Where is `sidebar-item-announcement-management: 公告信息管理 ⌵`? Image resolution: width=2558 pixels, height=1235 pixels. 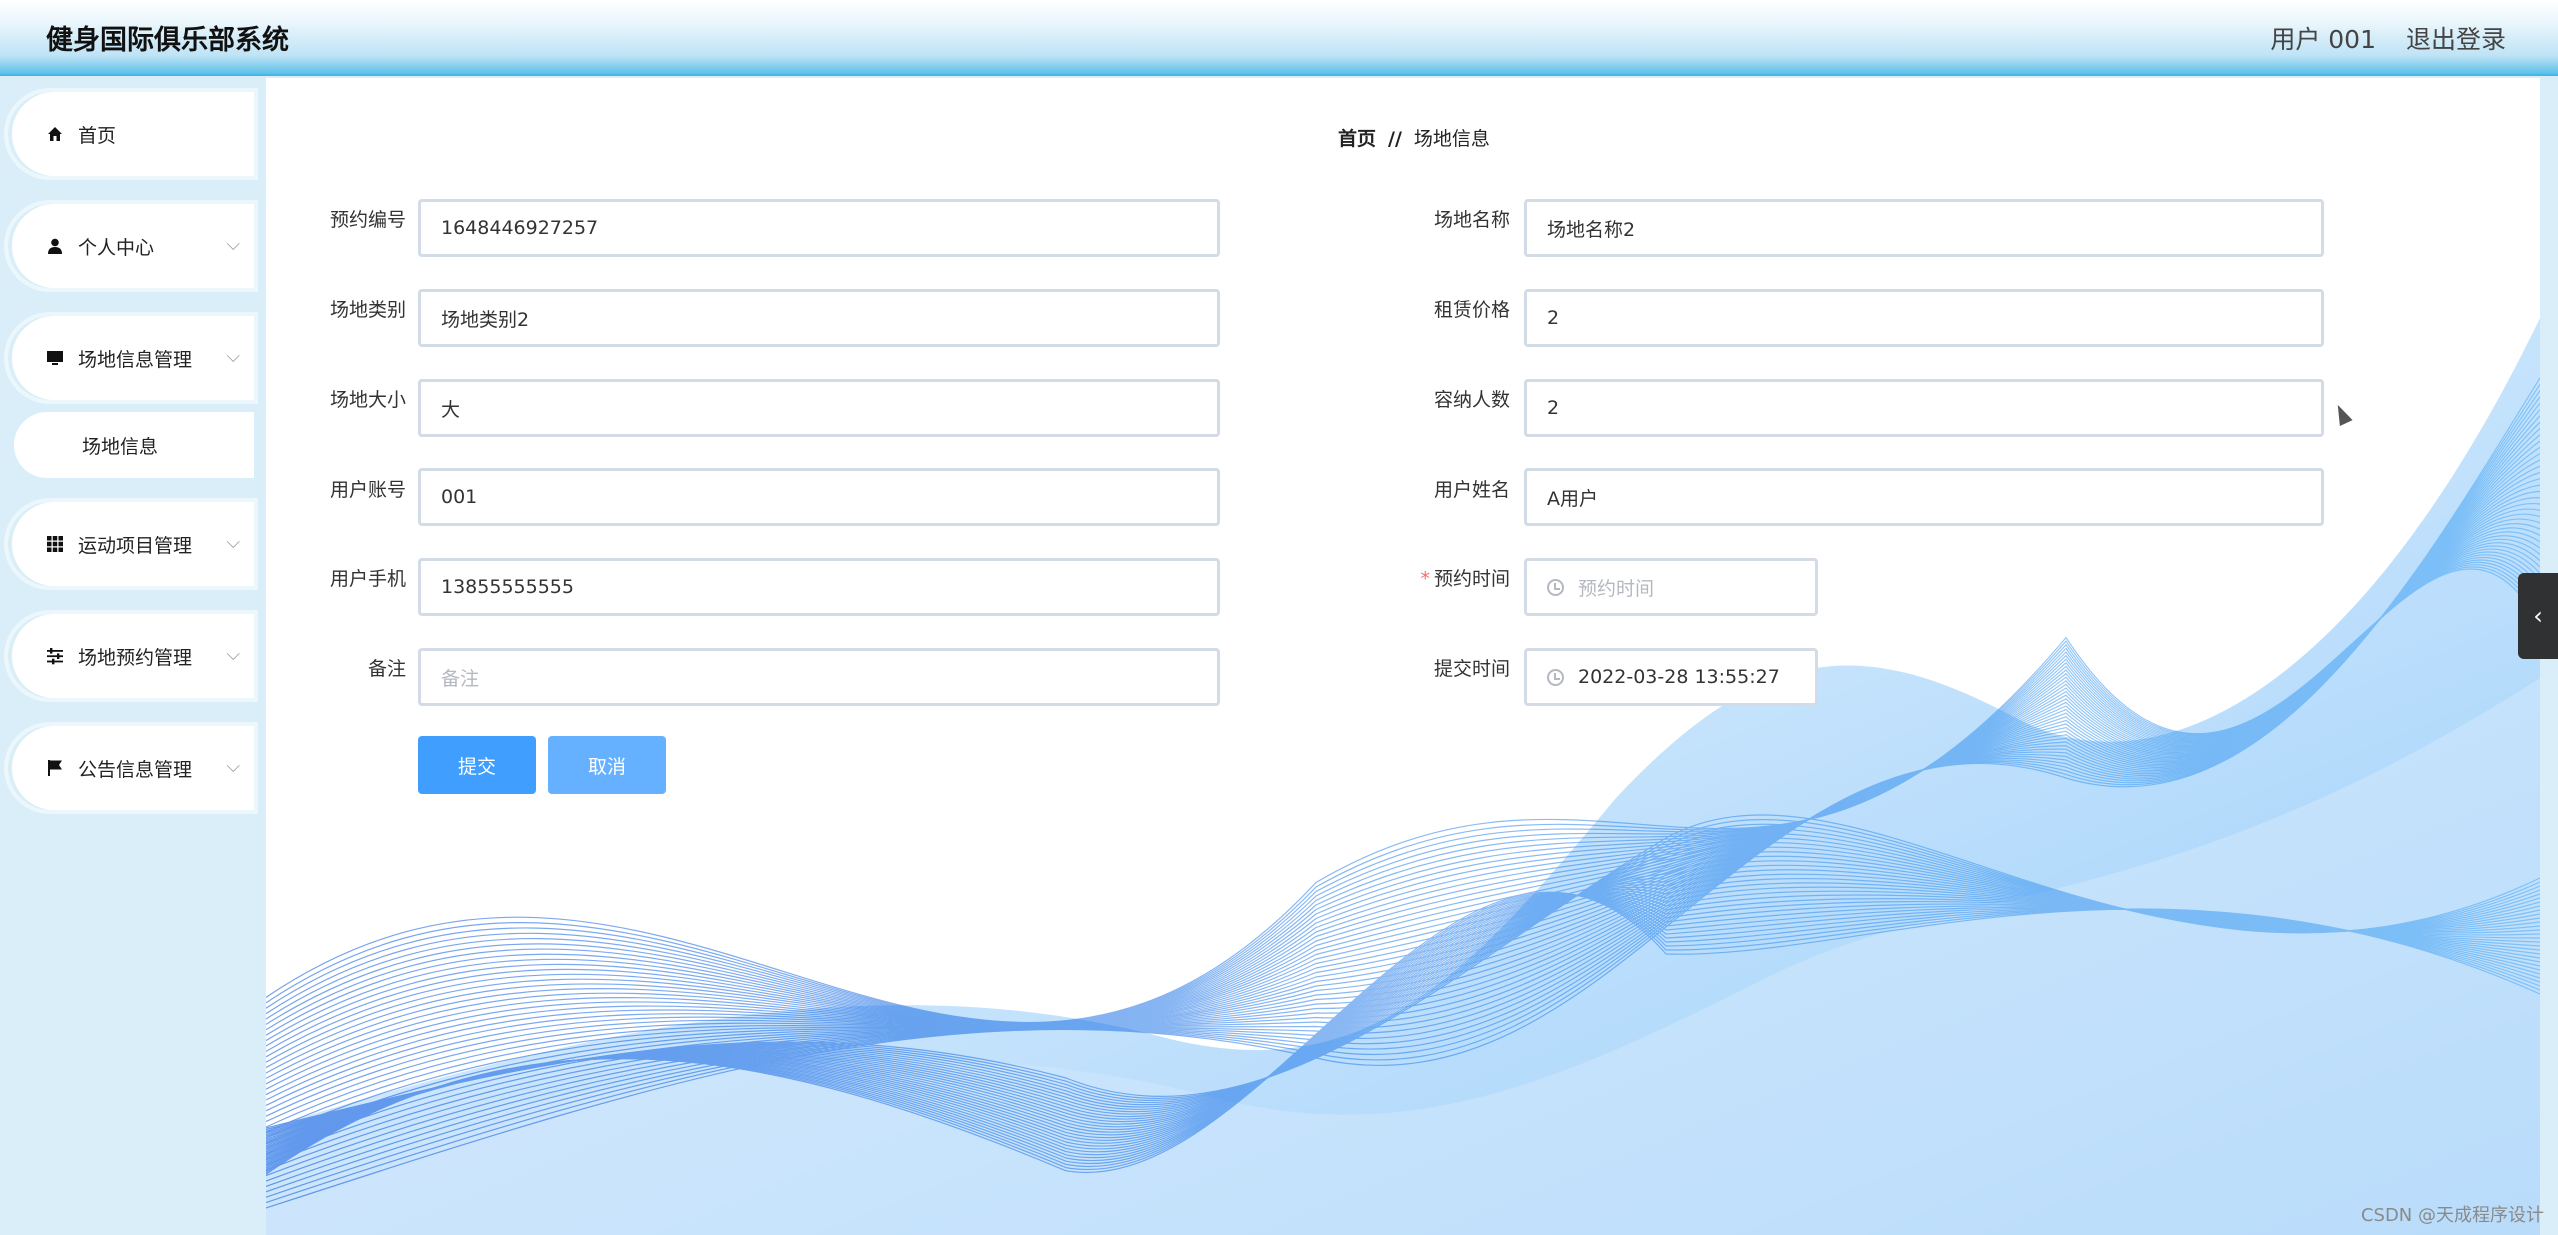
sidebar-item-announcement-management: 公告信息管理 ⌵ is located at coordinates (131, 768).